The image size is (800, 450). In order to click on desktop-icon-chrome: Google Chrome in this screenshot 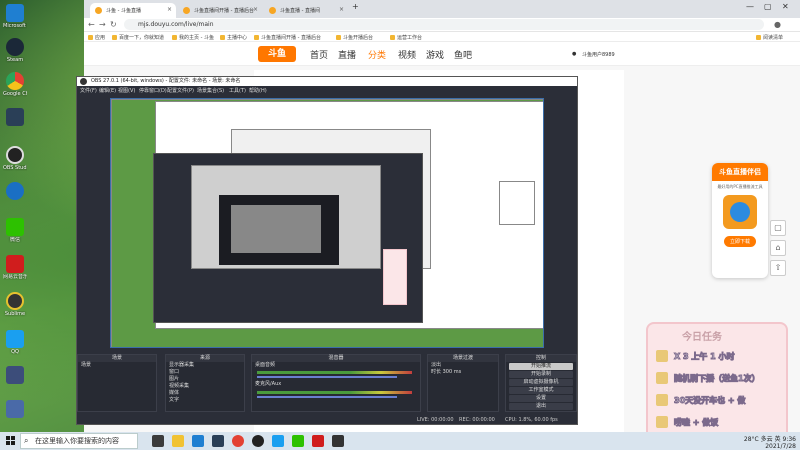, I will do `click(15, 84)`.